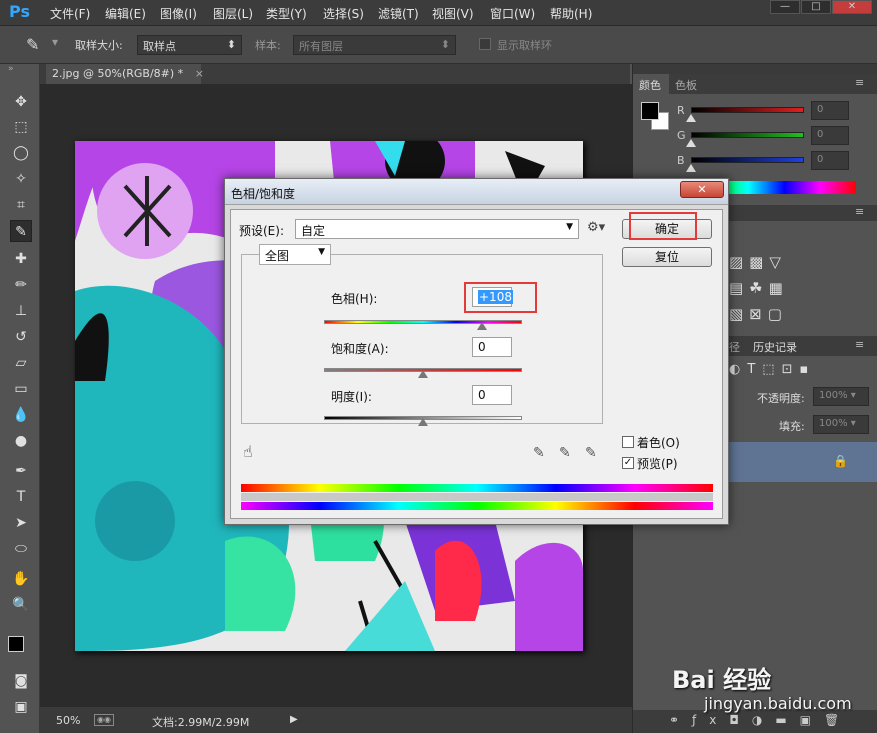 This screenshot has width=877, height=733. Describe the element at coordinates (21, 389) in the screenshot. I see `gradient-tool-icon: ▭` at that location.